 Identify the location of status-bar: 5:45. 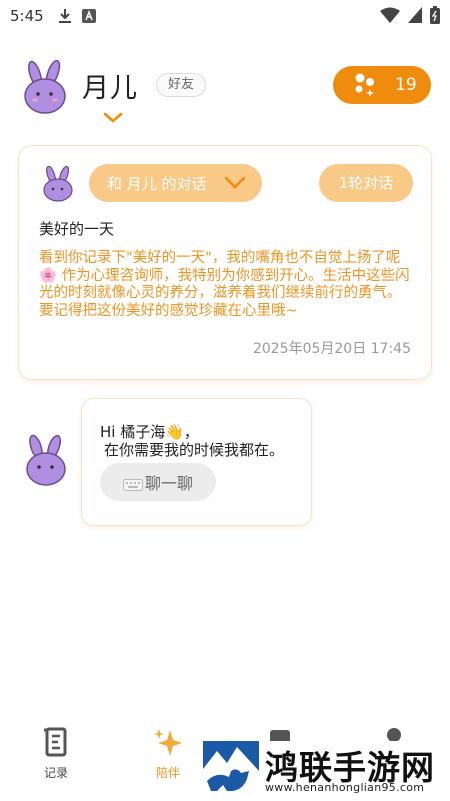
(225, 16).